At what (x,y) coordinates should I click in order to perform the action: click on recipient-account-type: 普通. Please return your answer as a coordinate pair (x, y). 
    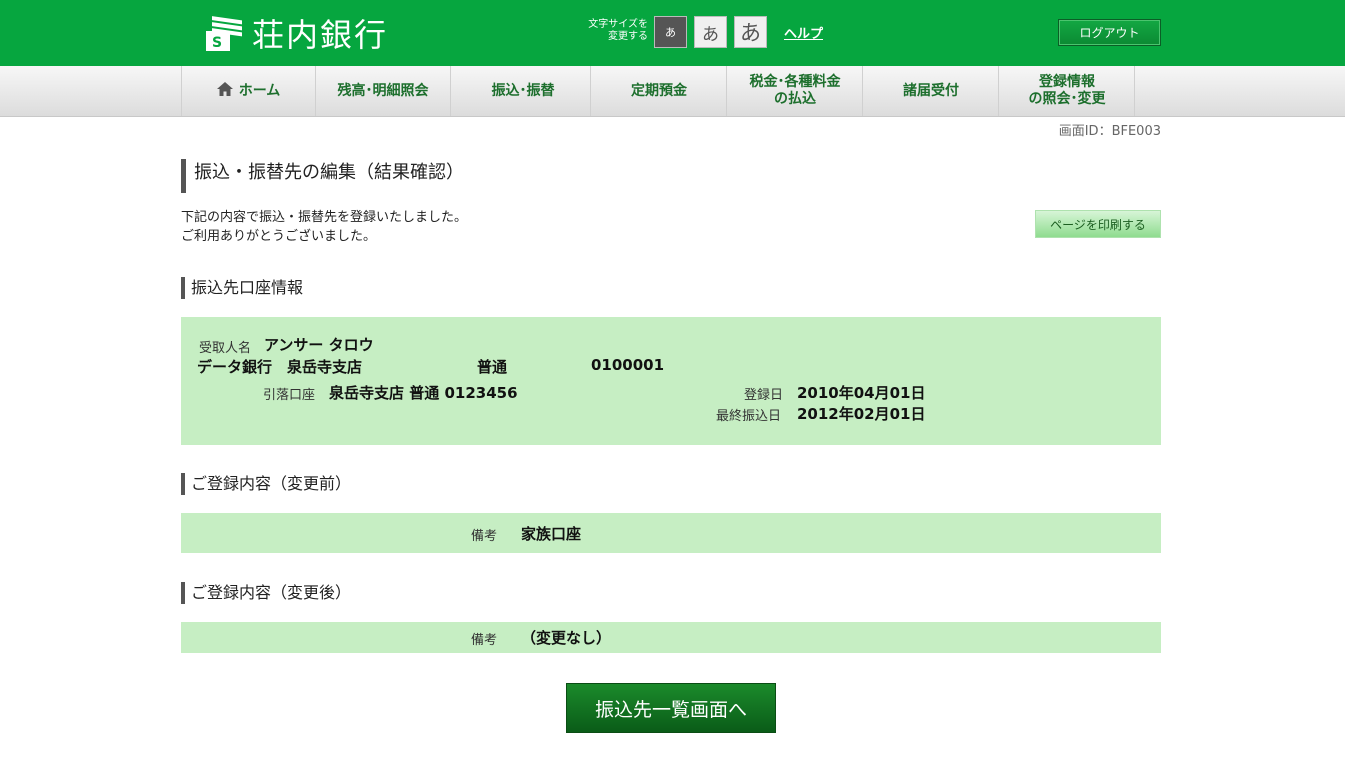
    Looking at the image, I should click on (492, 367).